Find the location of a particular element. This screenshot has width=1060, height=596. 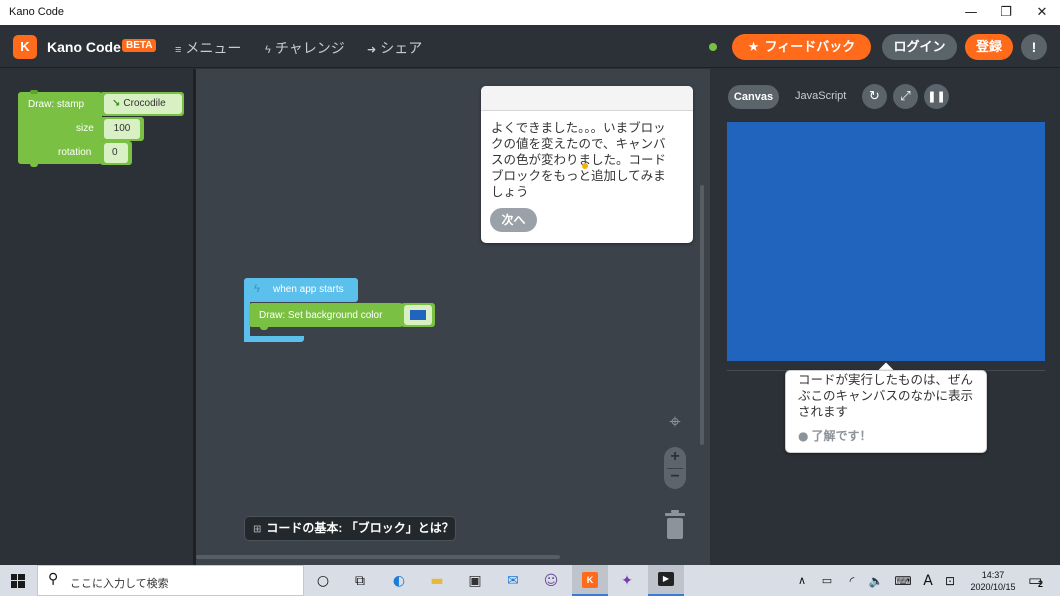

stamp-image-value: Crocodile is located at coordinates (144, 103).